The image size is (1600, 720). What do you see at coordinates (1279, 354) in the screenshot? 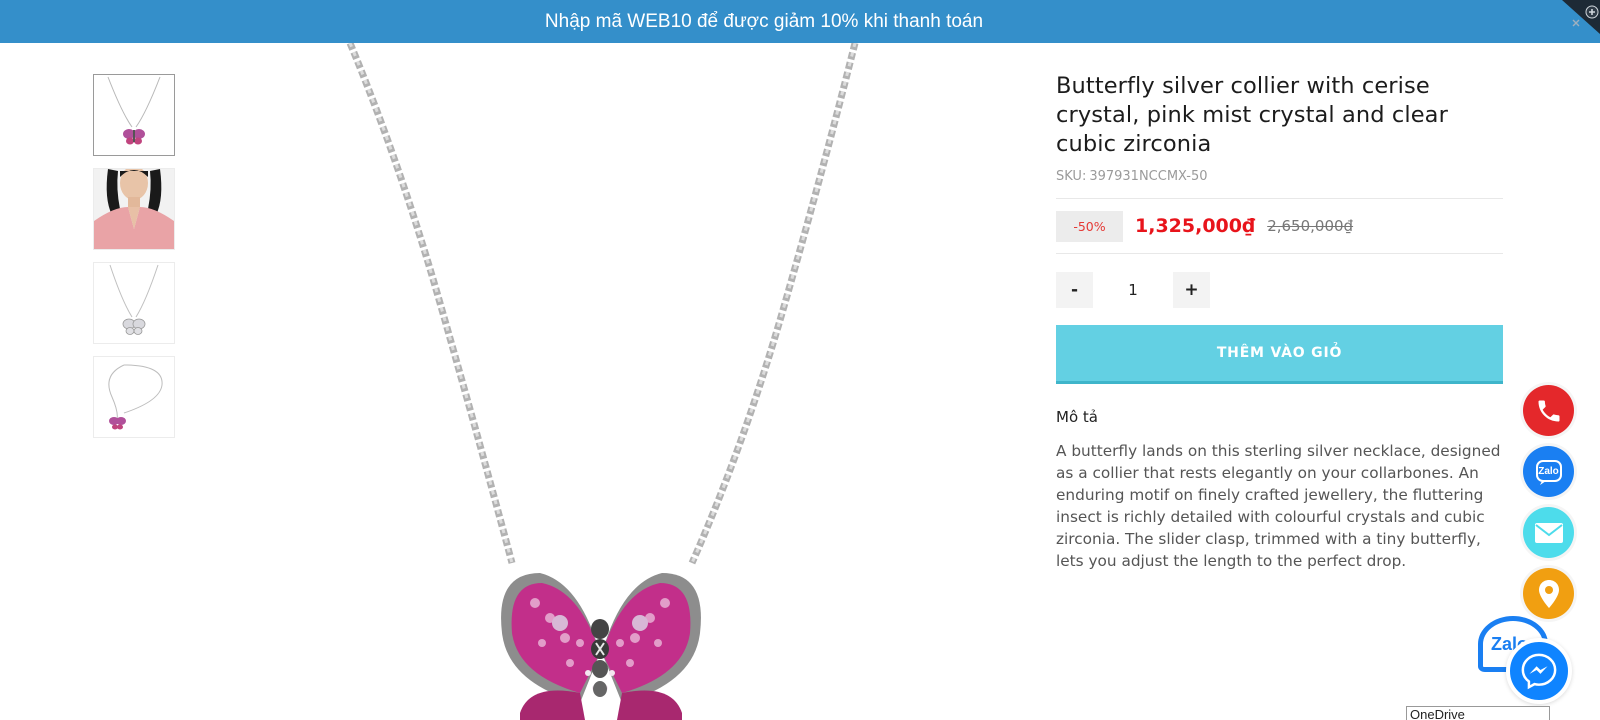
I see `add-to-cart-button: THÊM VÀO GIỎ` at bounding box center [1279, 354].